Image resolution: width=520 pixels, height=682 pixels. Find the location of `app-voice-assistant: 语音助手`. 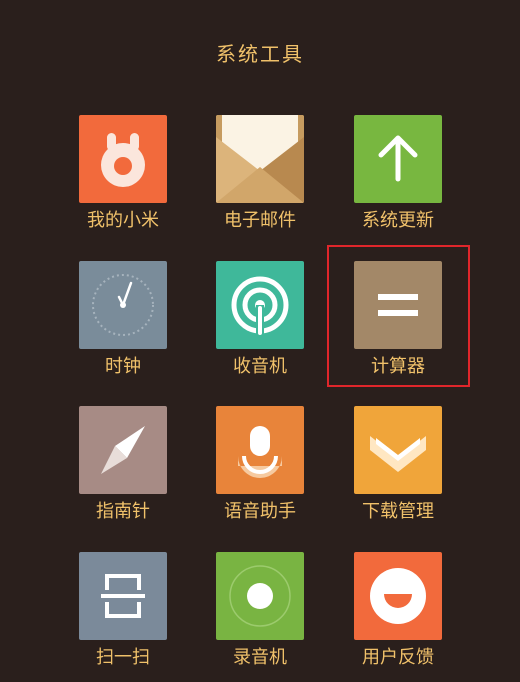

app-voice-assistant: 语音助手 is located at coordinates (260, 465).